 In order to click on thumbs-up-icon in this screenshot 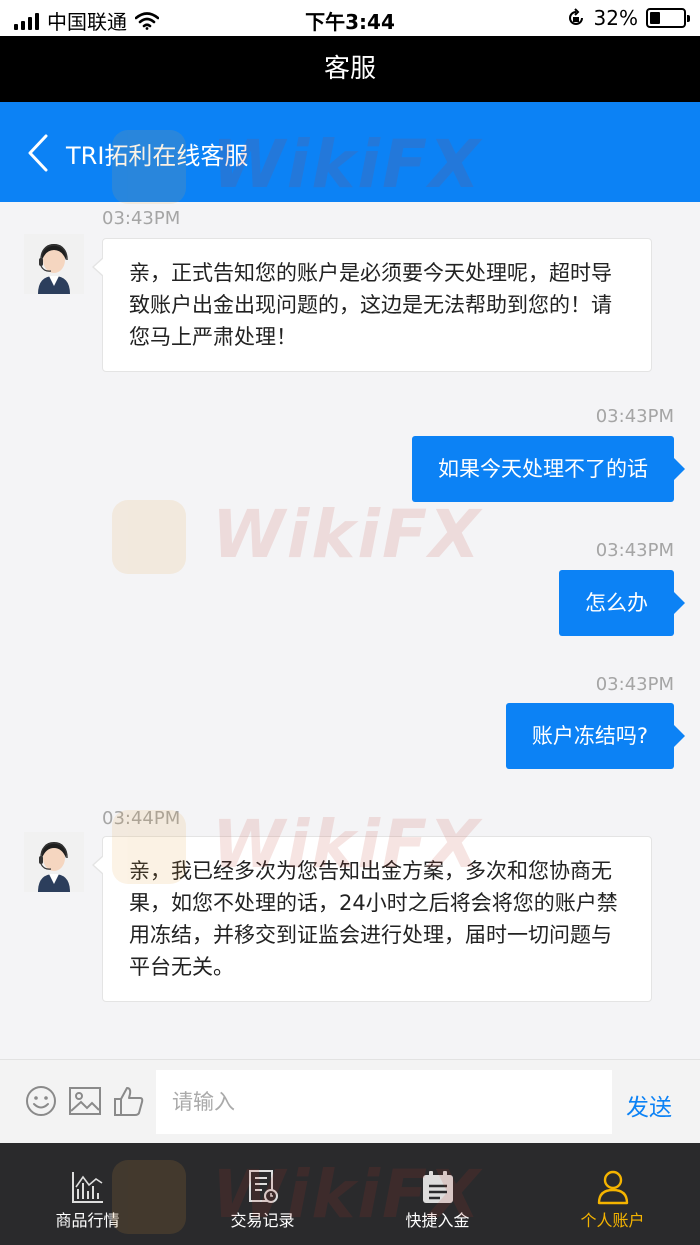, I will do `click(129, 1101)`.